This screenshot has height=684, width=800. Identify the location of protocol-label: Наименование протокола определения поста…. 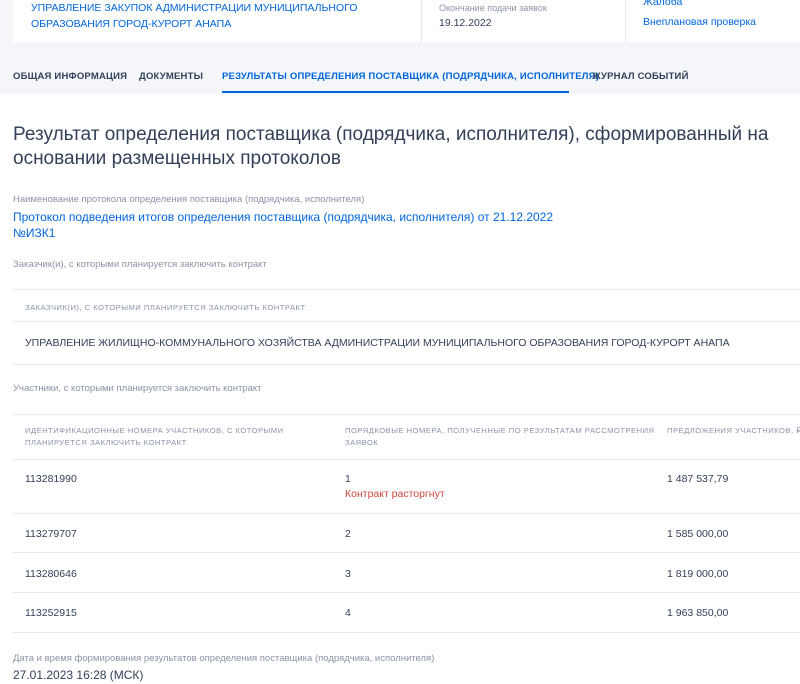
(189, 199).